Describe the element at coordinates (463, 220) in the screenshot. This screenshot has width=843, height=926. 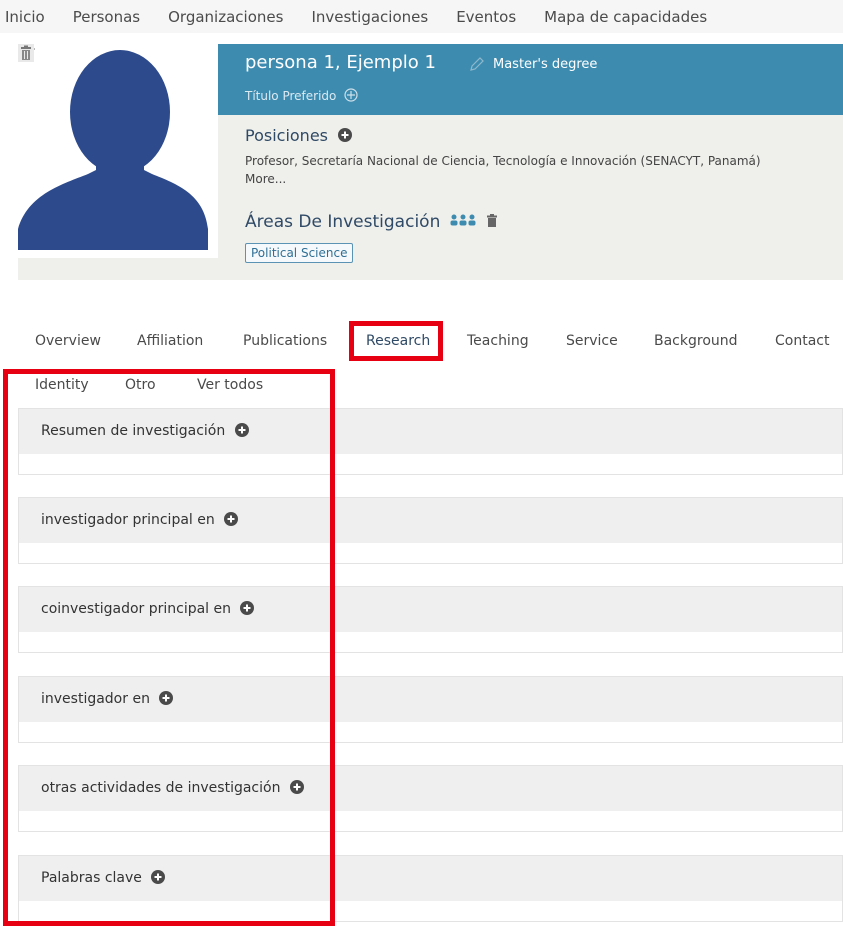
I see `people-icon` at that location.